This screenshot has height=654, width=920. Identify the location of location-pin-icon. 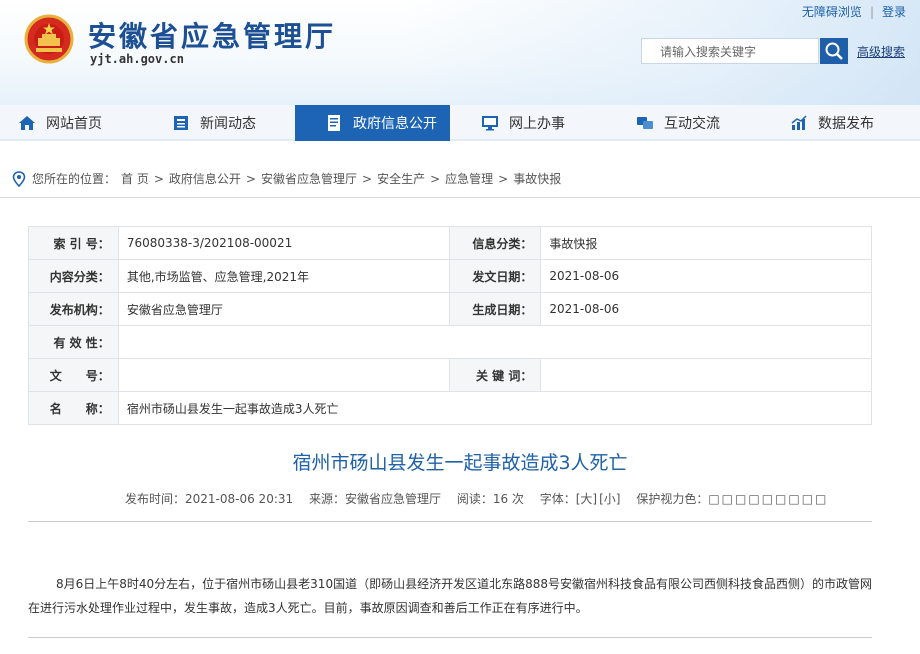
(19, 178).